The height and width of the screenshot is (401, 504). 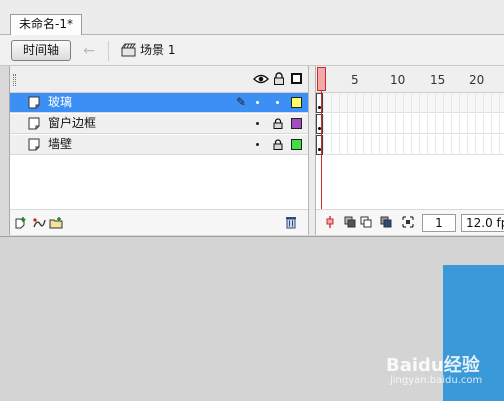 I want to click on center-frame-icon, so click(x=330, y=222).